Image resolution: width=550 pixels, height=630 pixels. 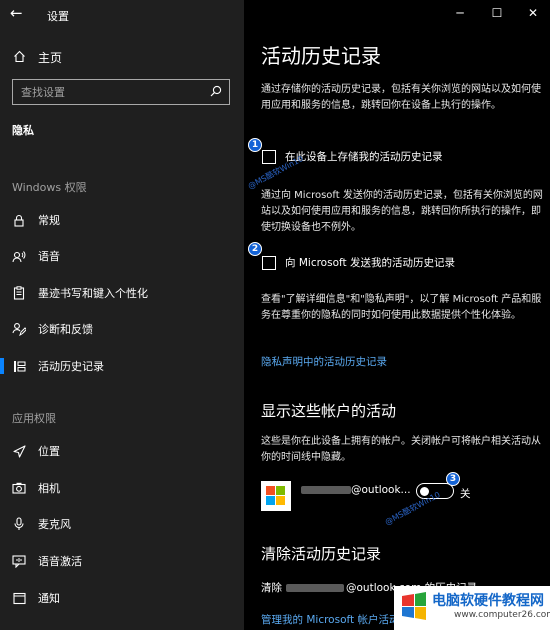 I want to click on search-box, so click(x=121, y=92).